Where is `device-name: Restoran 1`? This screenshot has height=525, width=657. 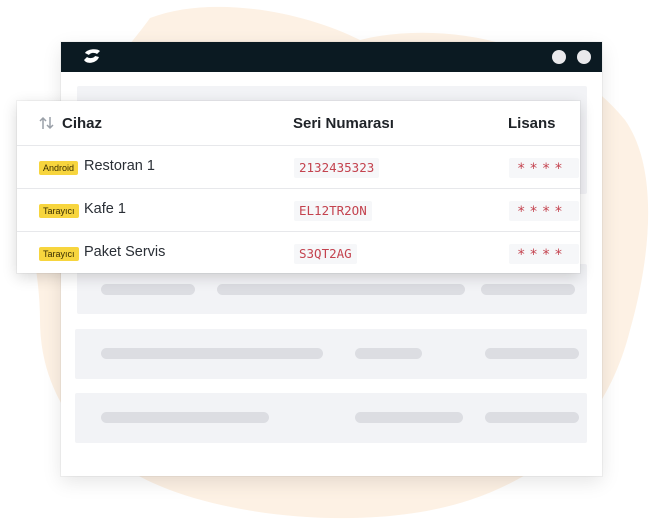 device-name: Restoran 1 is located at coordinates (119, 166).